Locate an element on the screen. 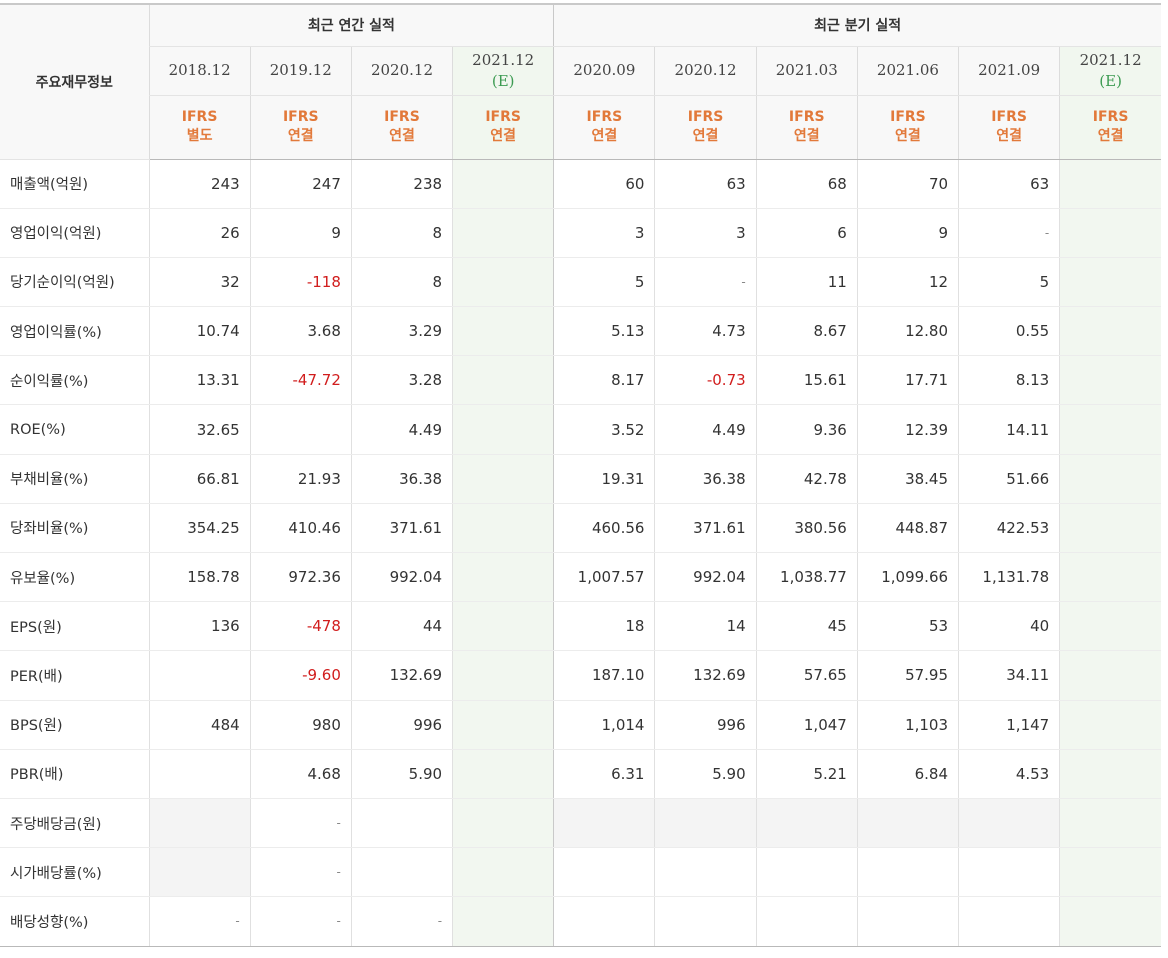 The image size is (1168, 958). table-cell: 1,131.78 is located at coordinates (1009, 577).